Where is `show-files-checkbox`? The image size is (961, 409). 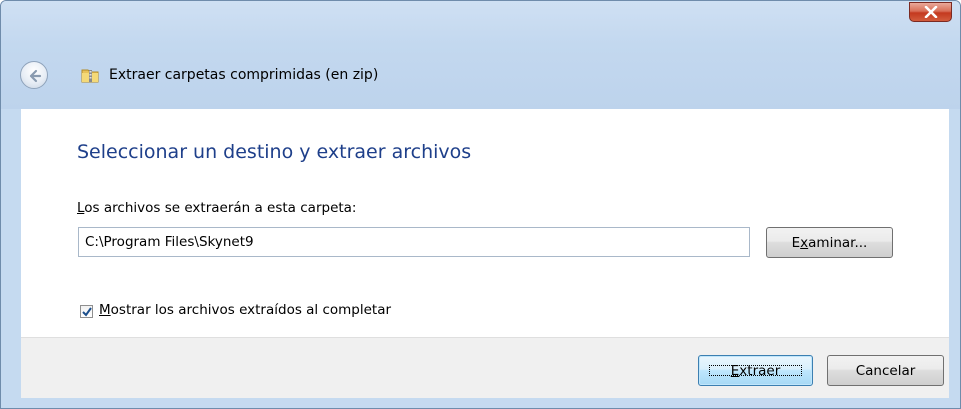 show-files-checkbox is located at coordinates (86, 311).